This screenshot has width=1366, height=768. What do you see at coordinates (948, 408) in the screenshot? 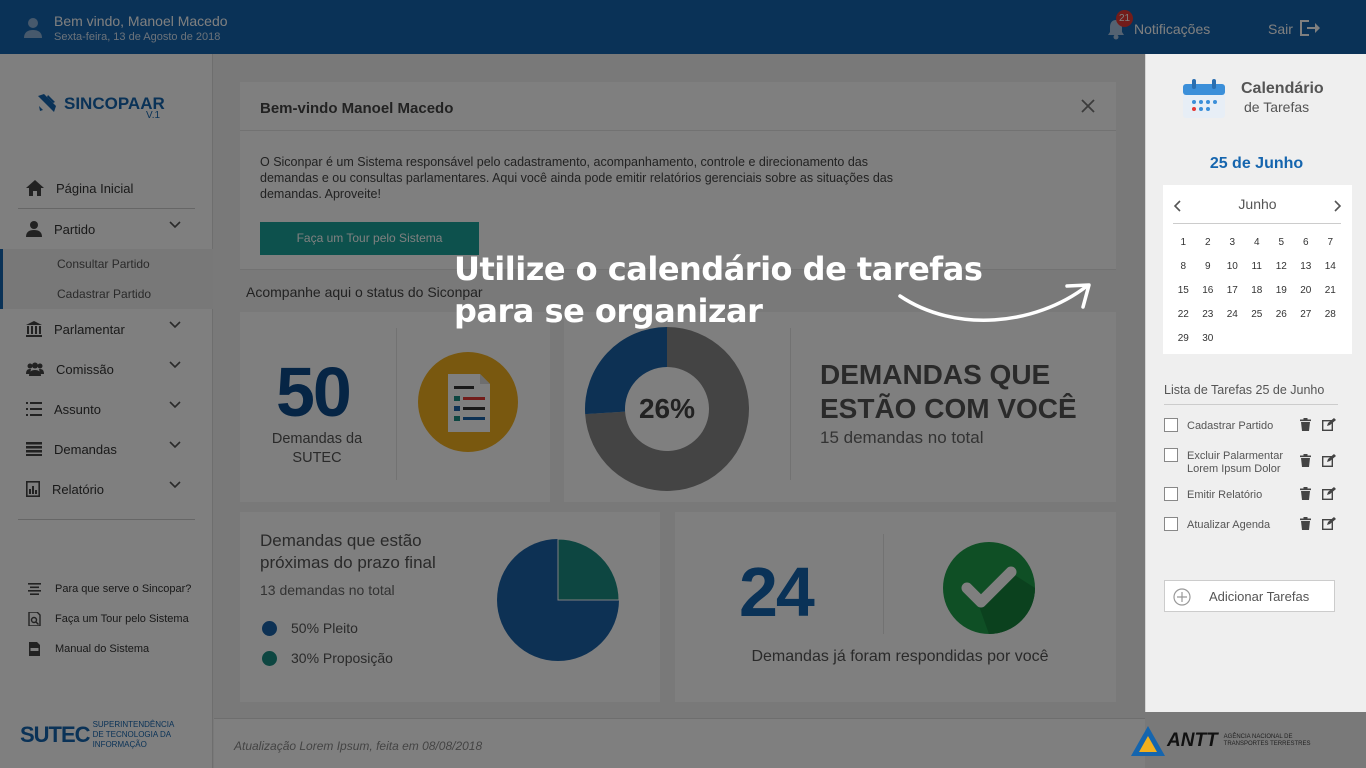
I see `your-demands-title-line2: ESTÃO COM VOCÊ` at bounding box center [948, 408].